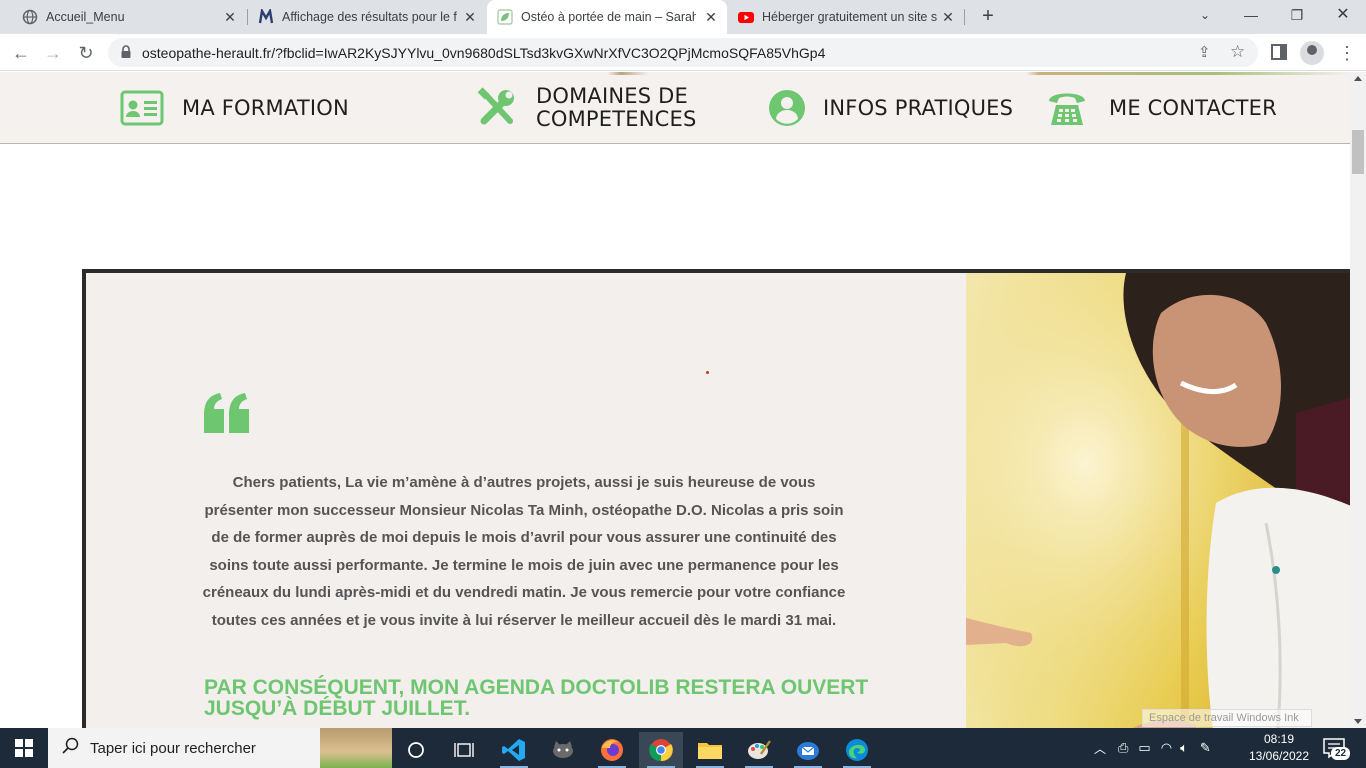  What do you see at coordinates (988, 16) in the screenshot?
I see `new-tab-button: +` at bounding box center [988, 16].